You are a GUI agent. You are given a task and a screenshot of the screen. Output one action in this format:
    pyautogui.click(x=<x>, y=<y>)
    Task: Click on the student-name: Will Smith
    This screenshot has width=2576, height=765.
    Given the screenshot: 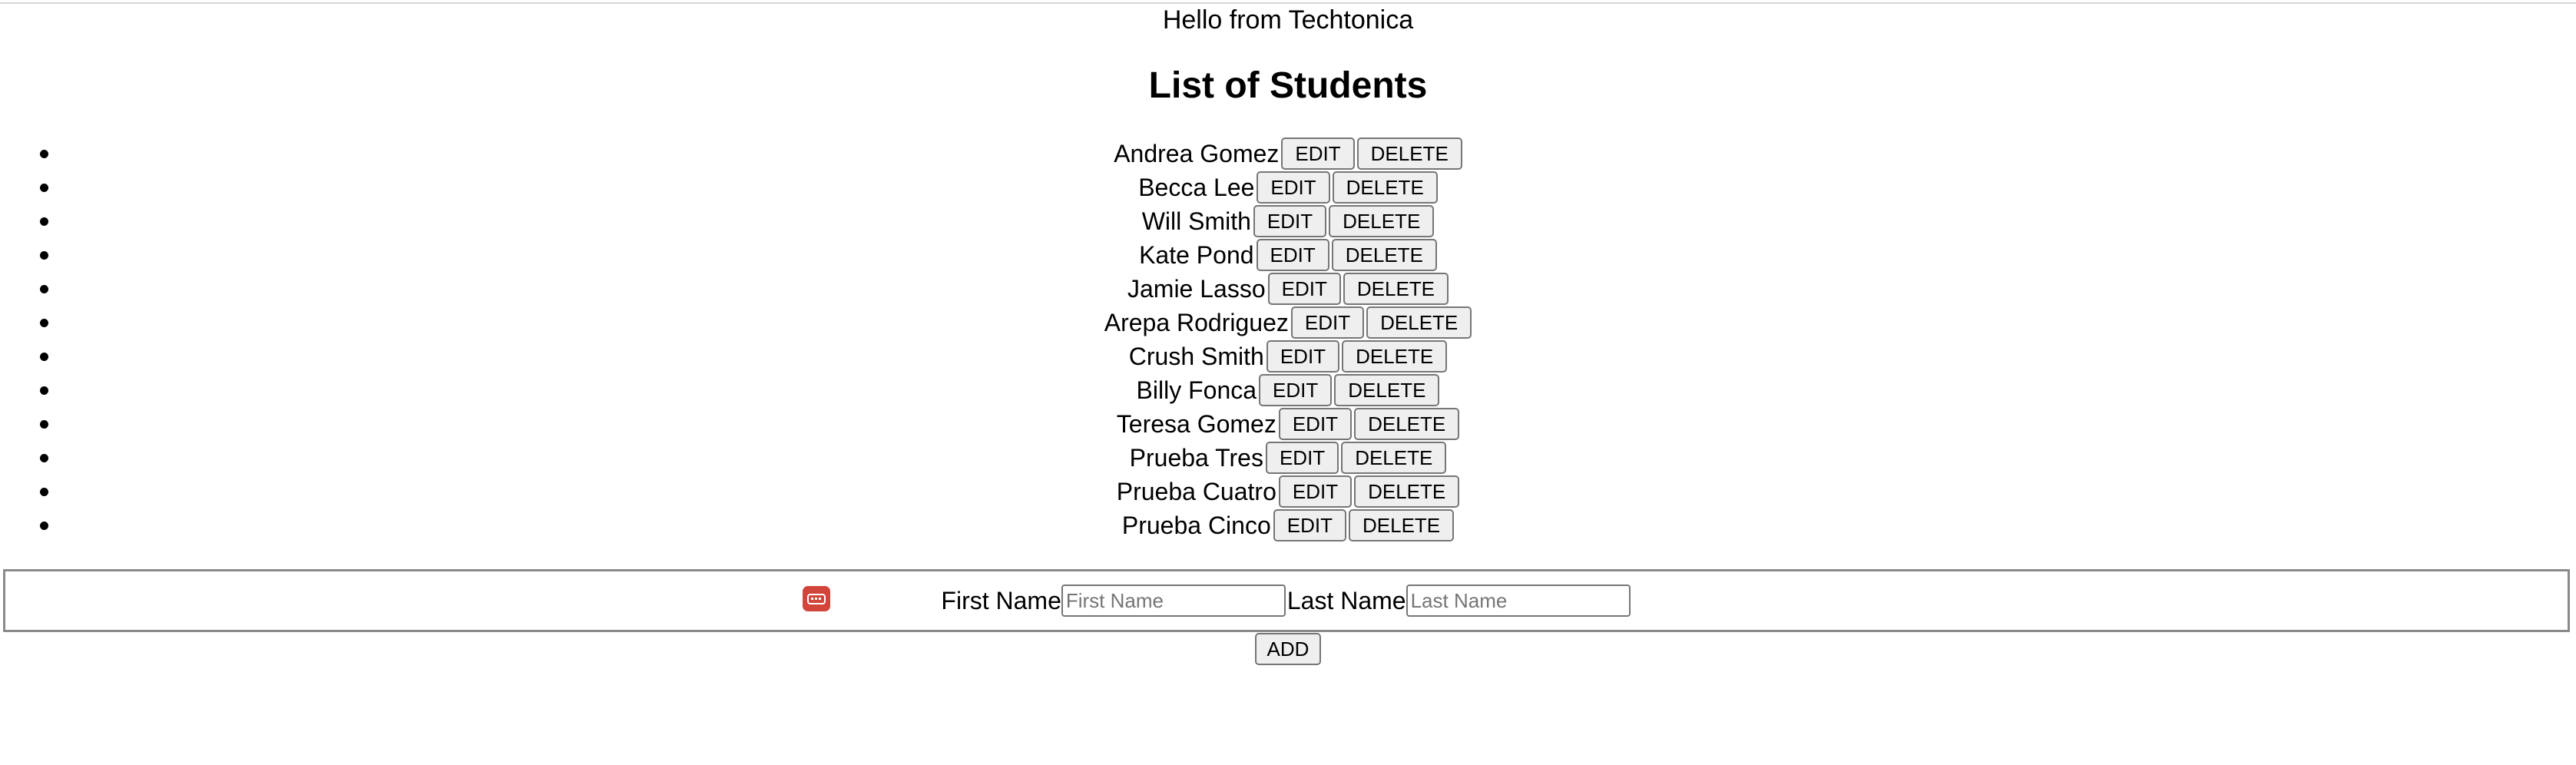 What is the action you would take?
    pyautogui.click(x=1196, y=221)
    